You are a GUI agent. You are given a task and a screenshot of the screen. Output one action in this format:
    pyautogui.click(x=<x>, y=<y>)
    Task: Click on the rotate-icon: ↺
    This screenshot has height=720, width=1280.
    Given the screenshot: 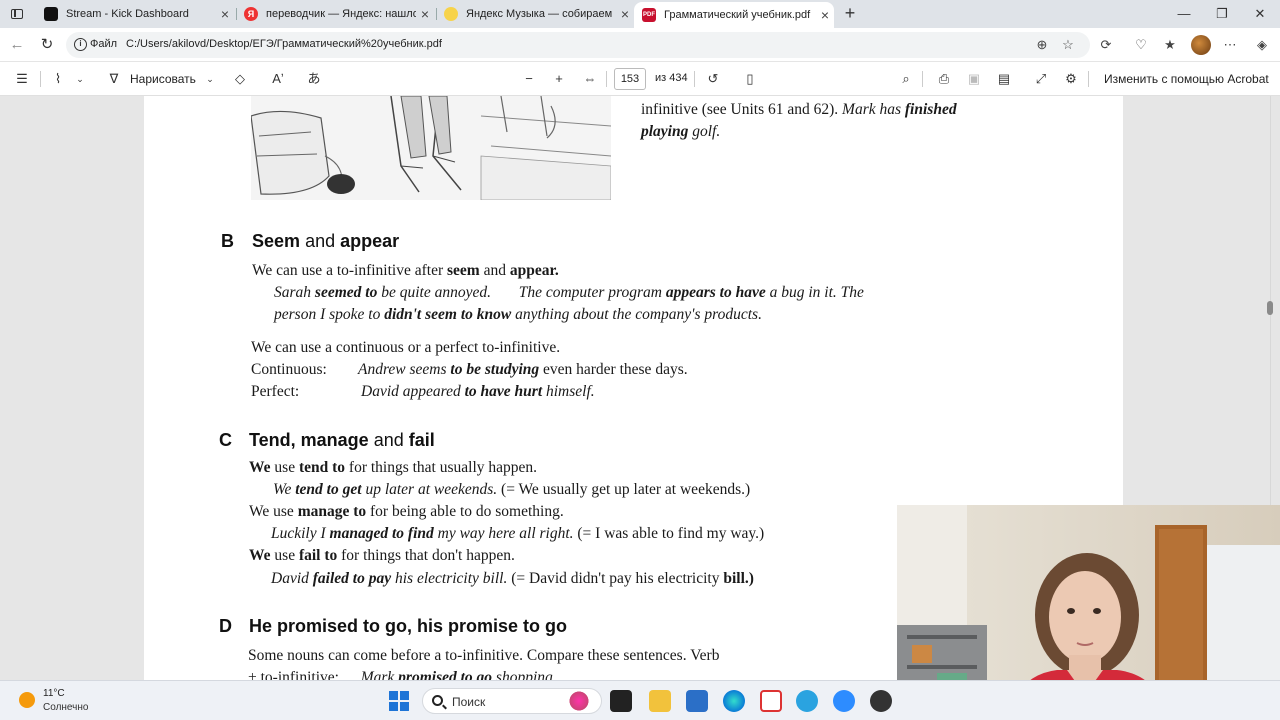 What is the action you would take?
    pyautogui.click(x=713, y=79)
    